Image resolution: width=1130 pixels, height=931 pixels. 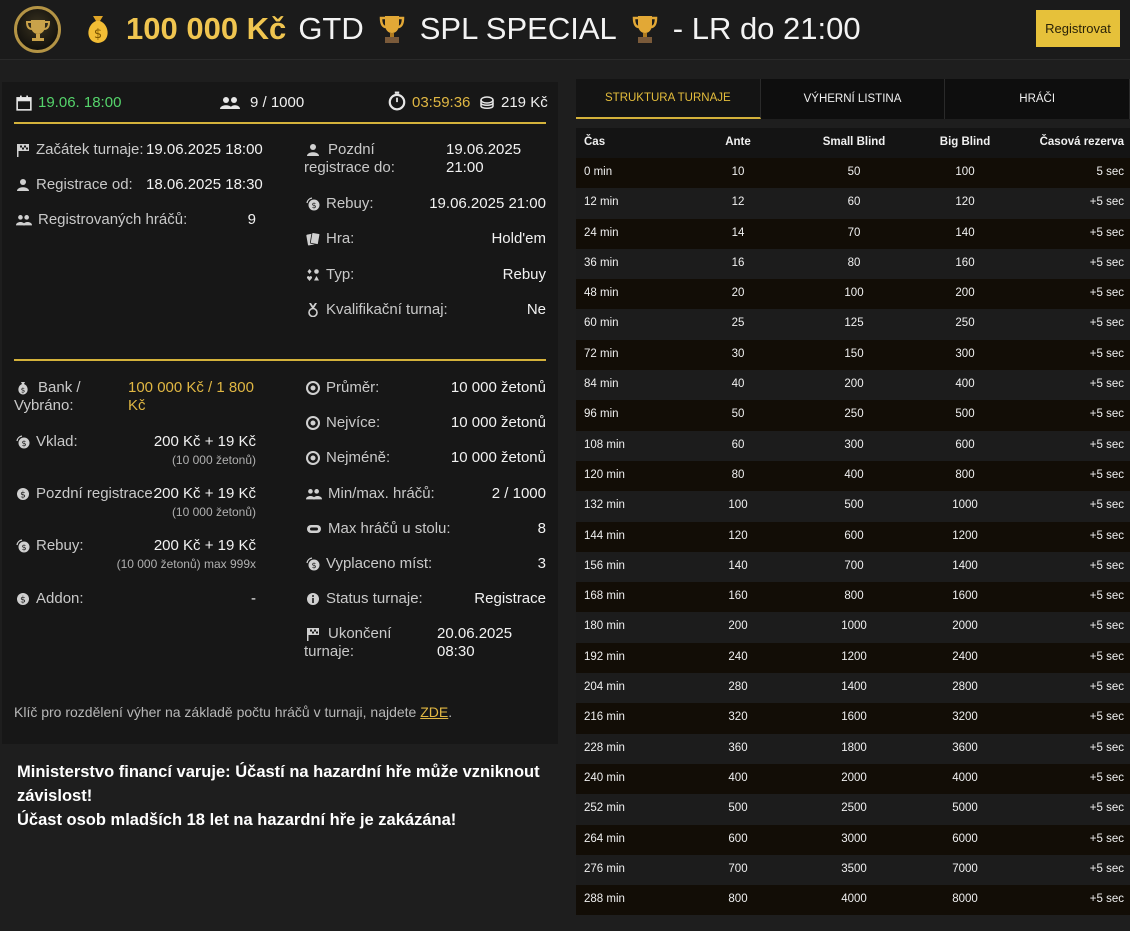 What do you see at coordinates (738, 353) in the screenshot?
I see `table-cell: 30` at bounding box center [738, 353].